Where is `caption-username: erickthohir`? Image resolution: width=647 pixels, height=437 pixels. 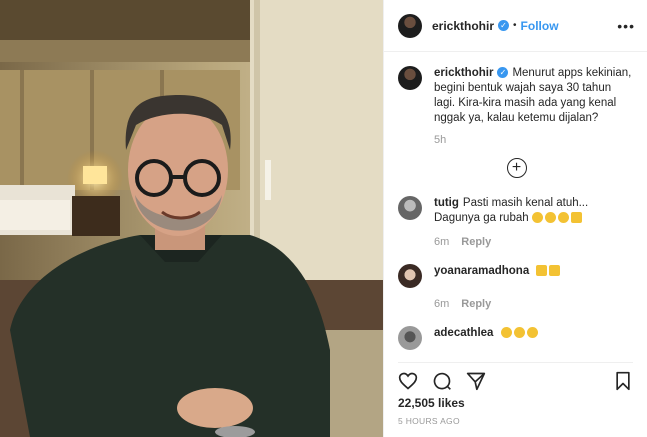 caption-username: erickthohir is located at coordinates (463, 73).